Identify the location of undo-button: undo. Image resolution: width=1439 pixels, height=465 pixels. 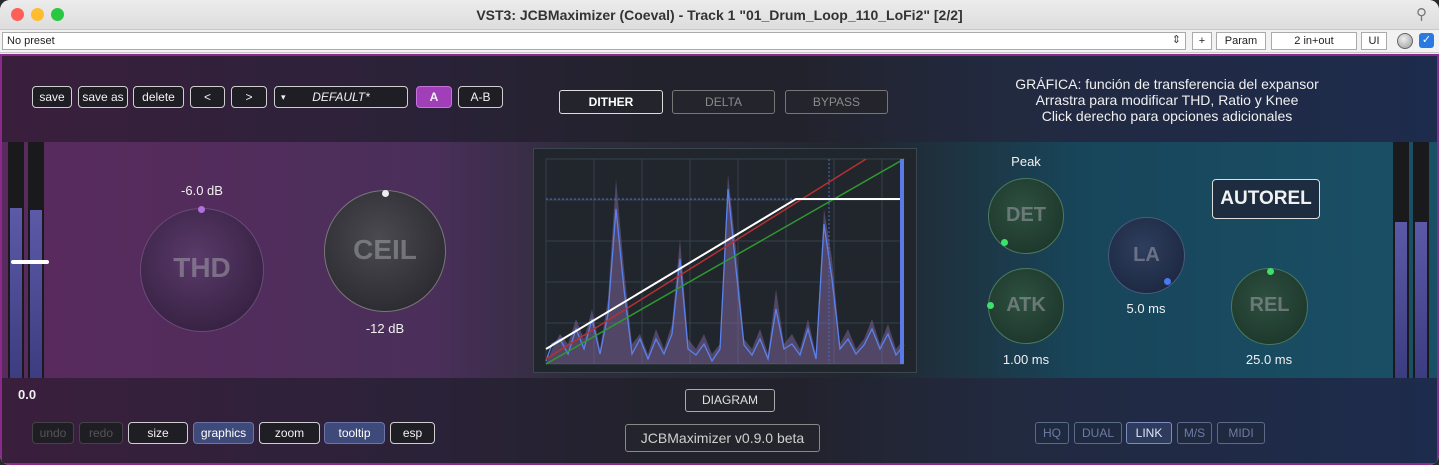
(53, 433).